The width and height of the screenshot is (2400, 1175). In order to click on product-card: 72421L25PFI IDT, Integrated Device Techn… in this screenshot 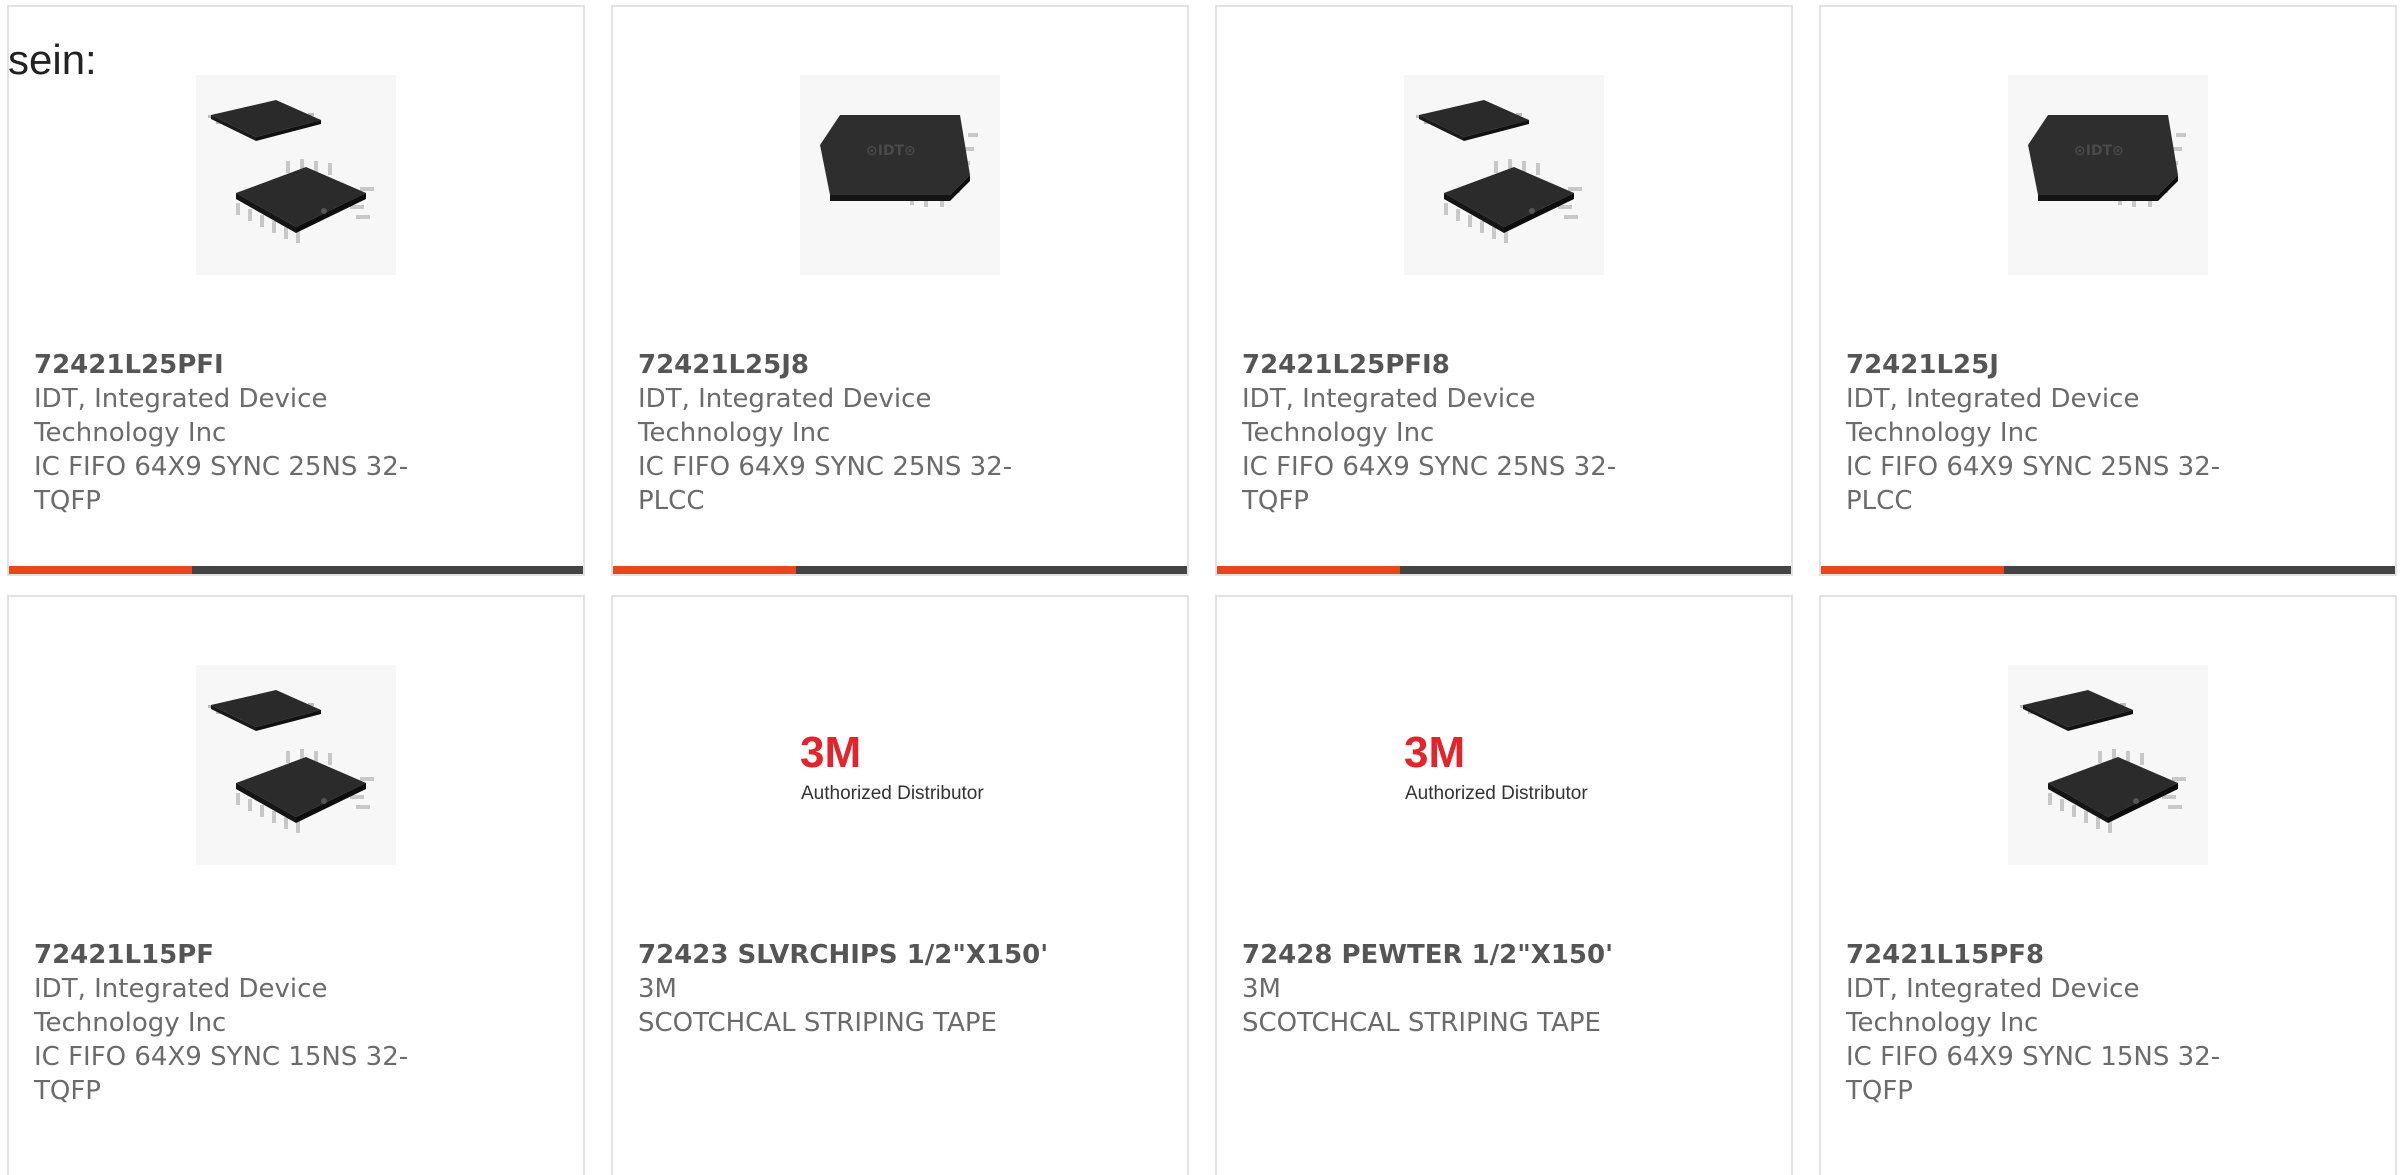, I will do `click(296, 290)`.